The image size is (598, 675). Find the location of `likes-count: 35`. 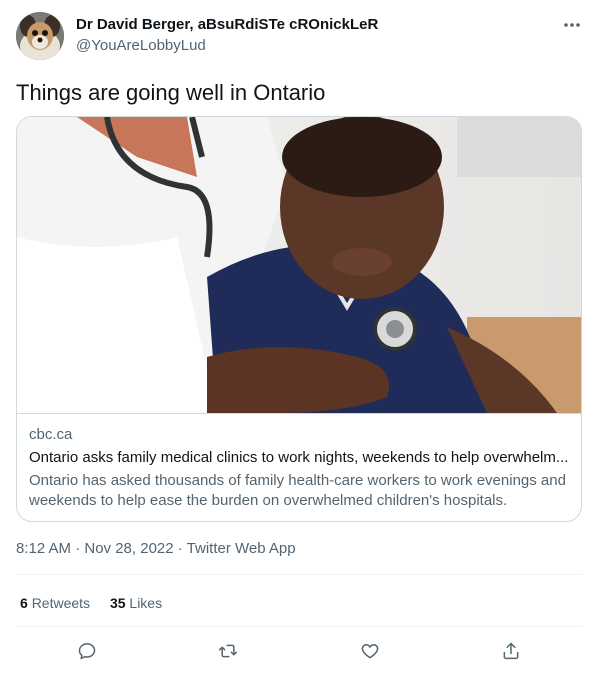

likes-count: 35 is located at coordinates (117, 603).